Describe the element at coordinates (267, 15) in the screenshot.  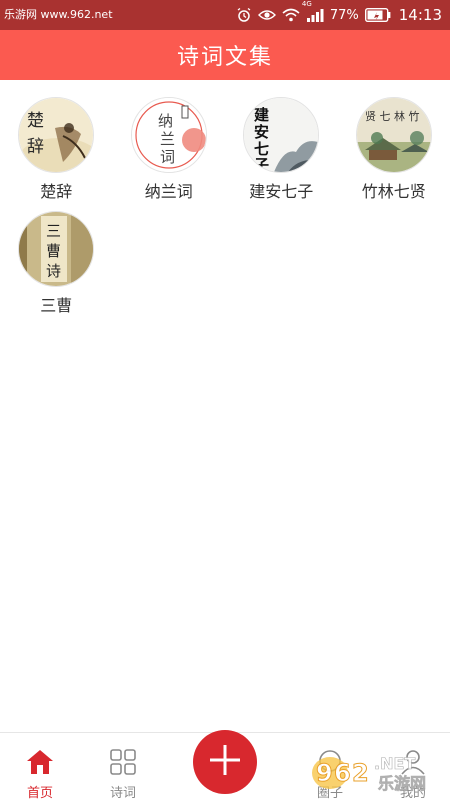
I see `eye-icon` at that location.